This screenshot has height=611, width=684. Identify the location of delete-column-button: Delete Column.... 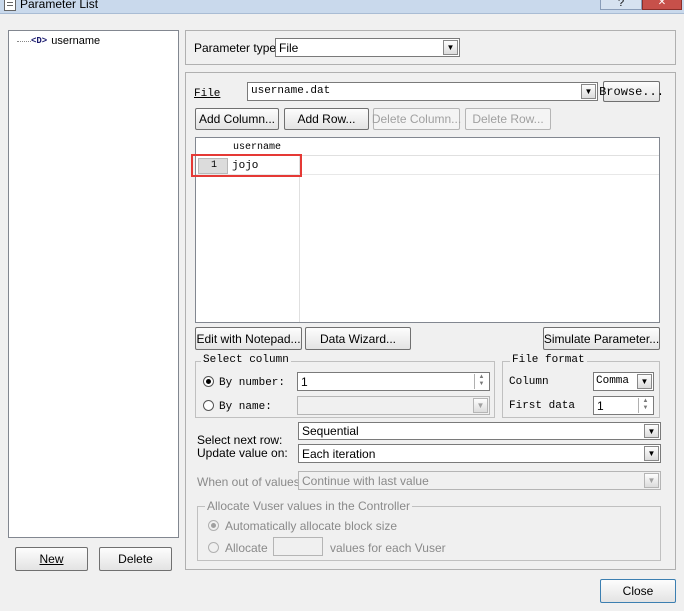
(416, 119).